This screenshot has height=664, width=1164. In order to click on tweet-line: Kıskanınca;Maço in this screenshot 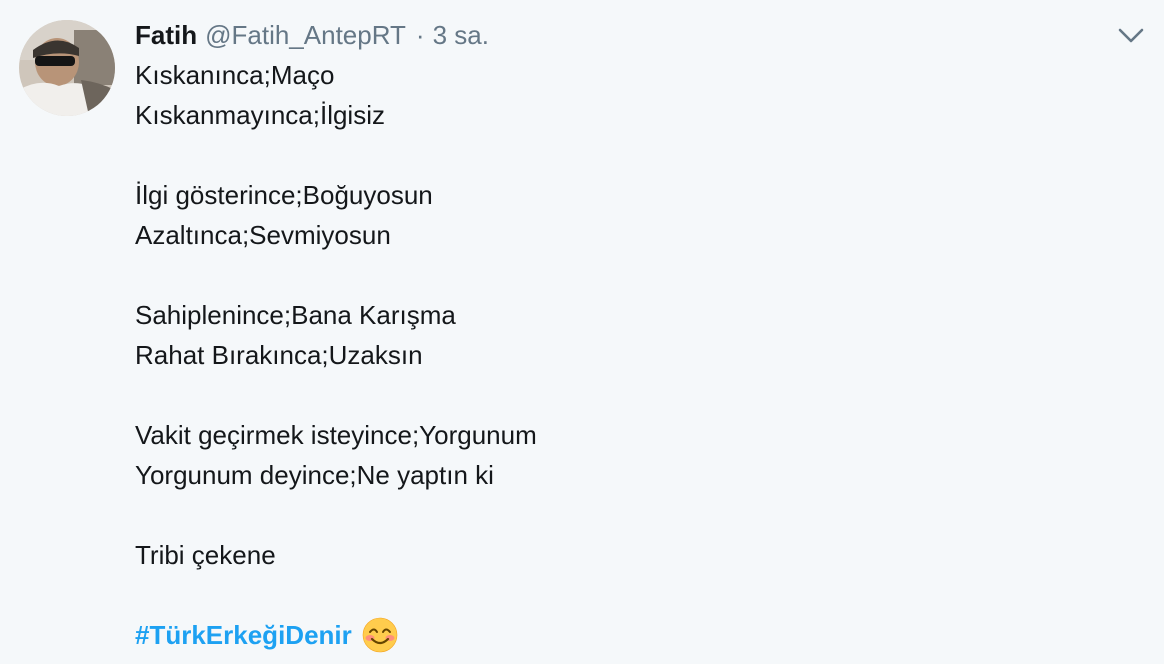, I will do `click(235, 75)`.